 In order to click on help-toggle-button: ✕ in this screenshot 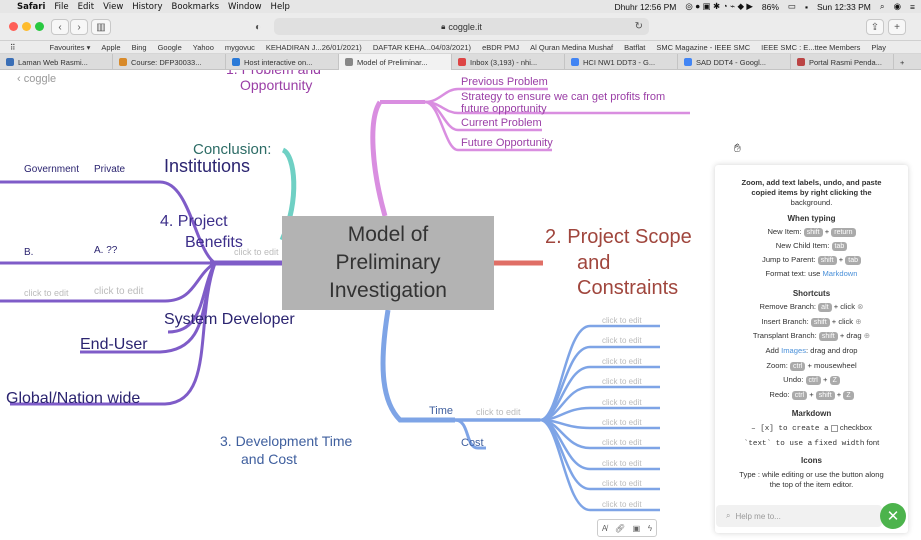, I will do `click(893, 516)`.